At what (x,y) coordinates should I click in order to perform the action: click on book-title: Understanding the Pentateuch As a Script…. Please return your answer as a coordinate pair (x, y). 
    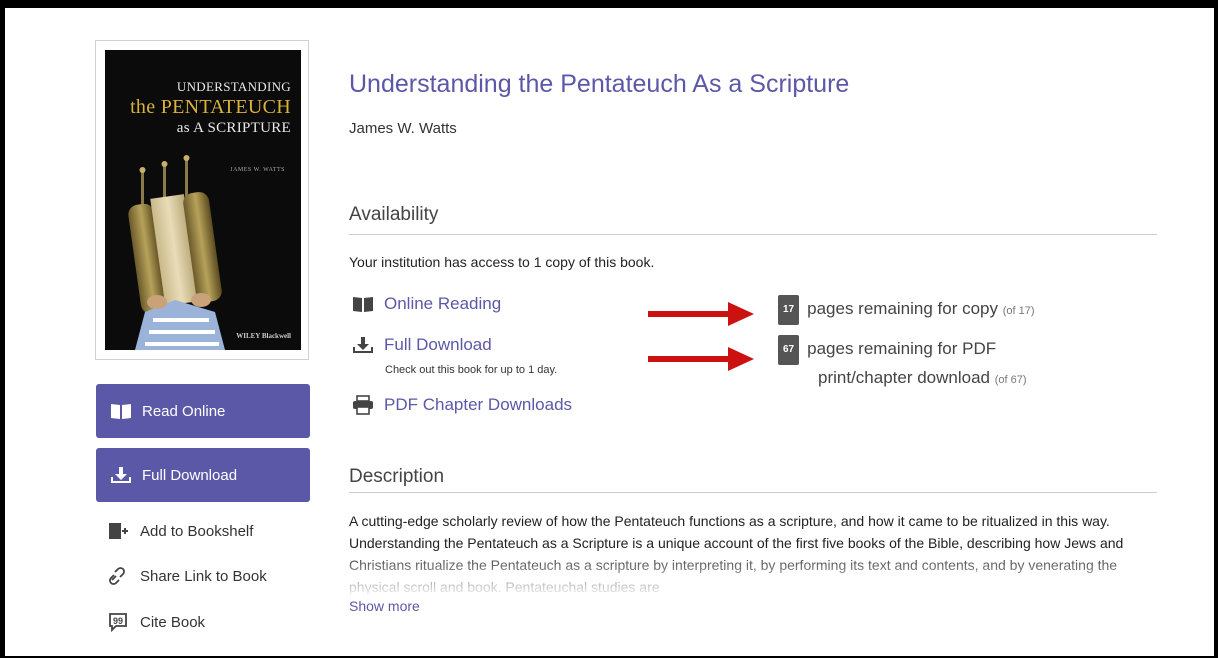
    Looking at the image, I should click on (599, 84).